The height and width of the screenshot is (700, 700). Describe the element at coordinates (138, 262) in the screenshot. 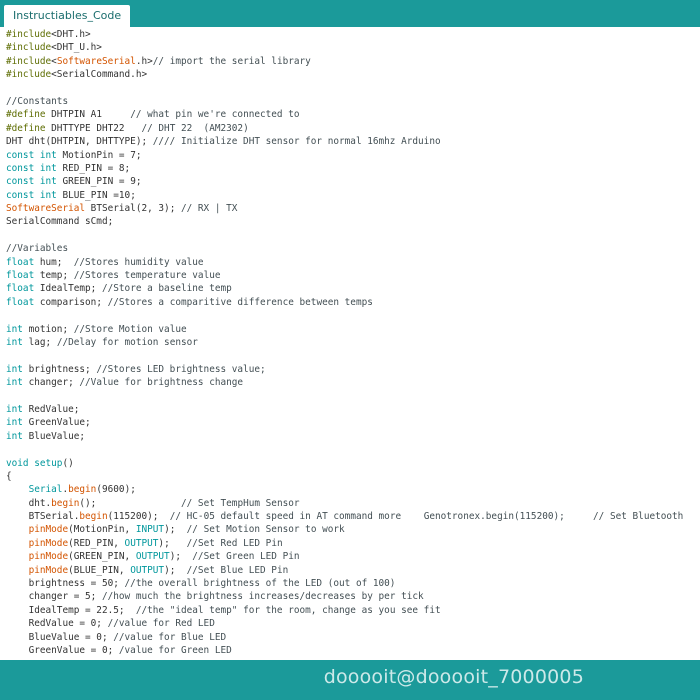

I see `code-token: //Stores humidity value` at that location.